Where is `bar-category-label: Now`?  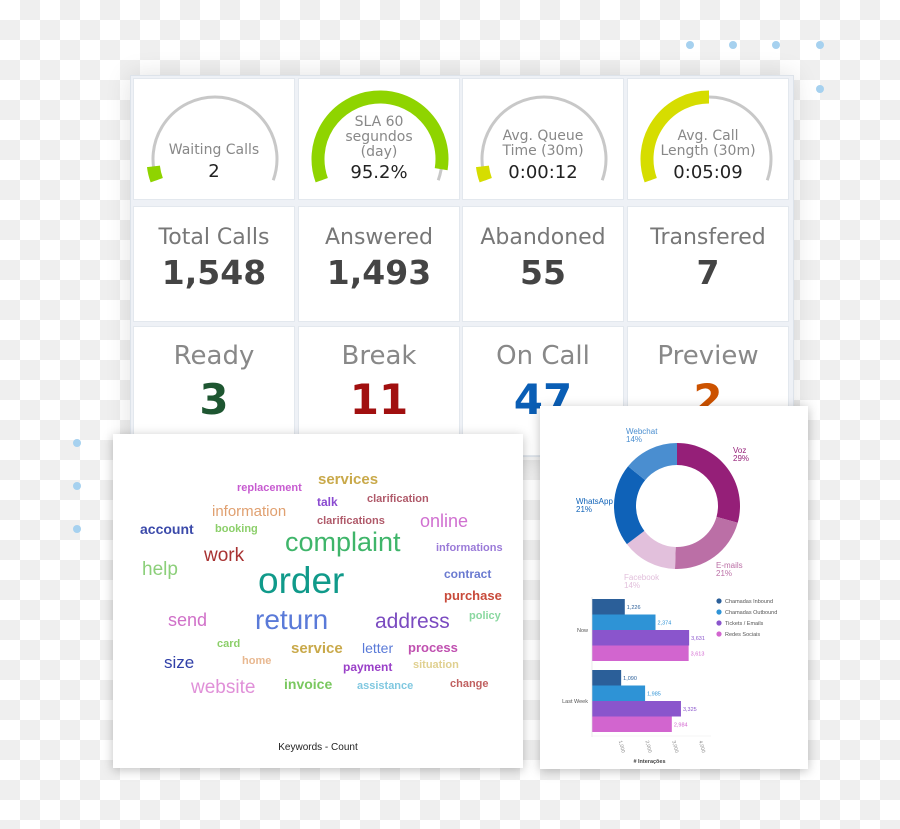
bar-category-label: Now is located at coordinates (582, 631).